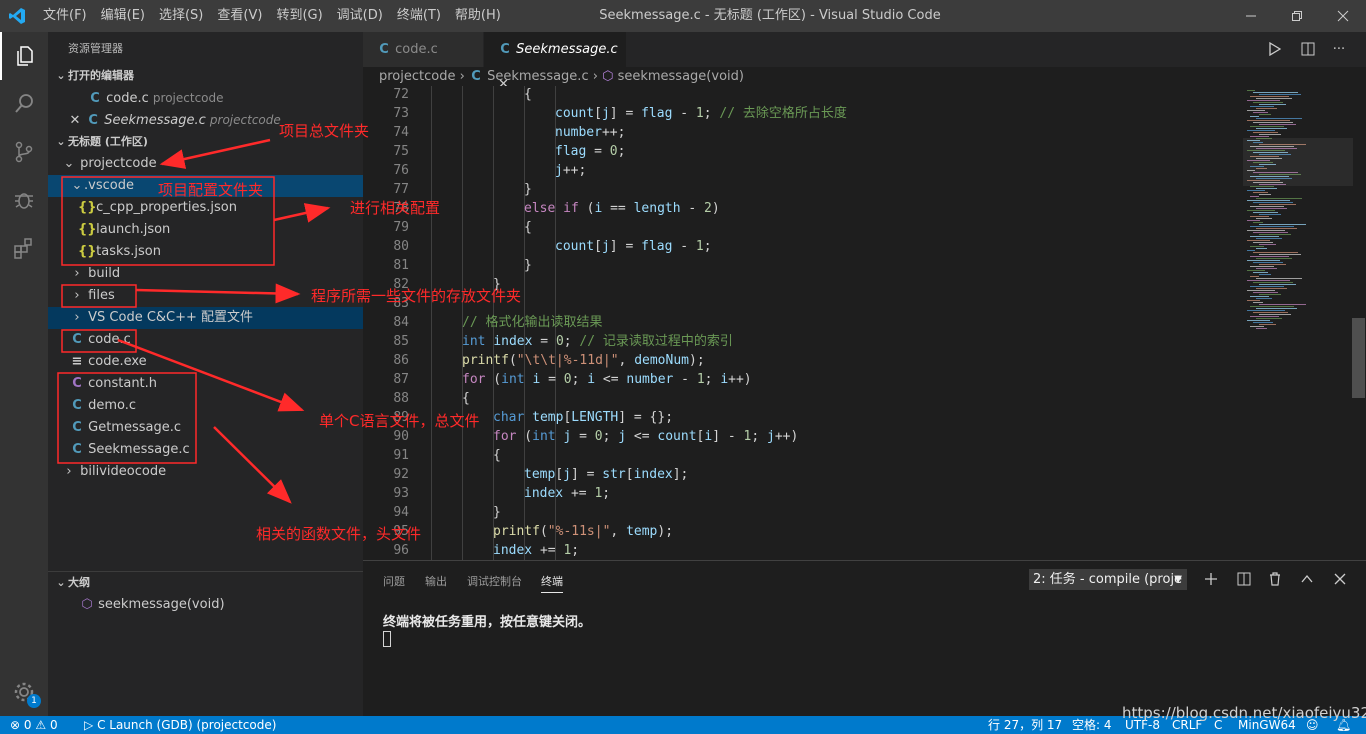 Image resolution: width=1366 pixels, height=734 pixels. Describe the element at coordinates (1297, 16) in the screenshot. I see `restore-button` at that location.